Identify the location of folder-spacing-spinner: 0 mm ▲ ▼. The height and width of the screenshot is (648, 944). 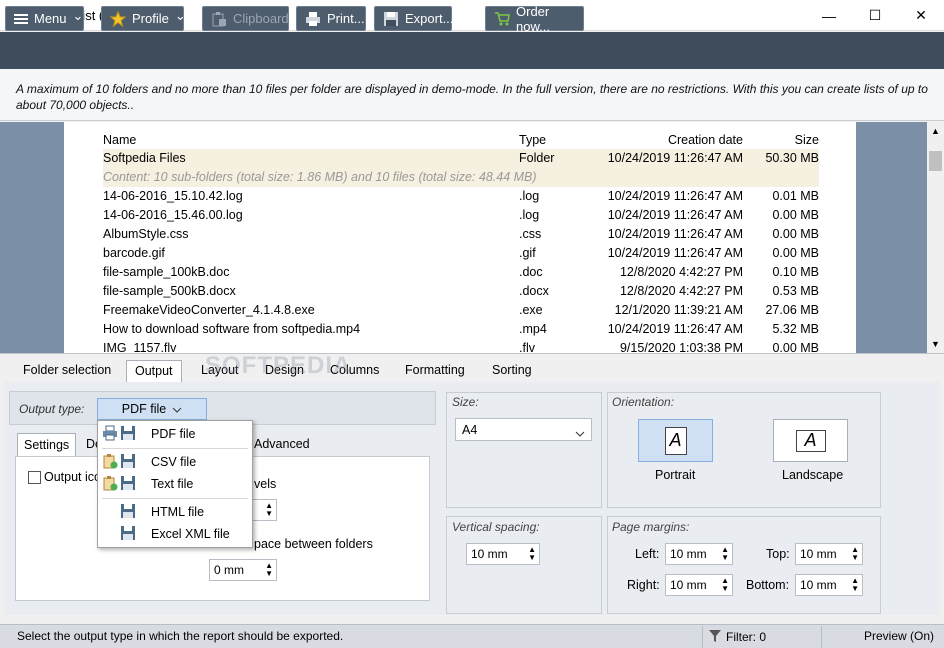
(243, 570).